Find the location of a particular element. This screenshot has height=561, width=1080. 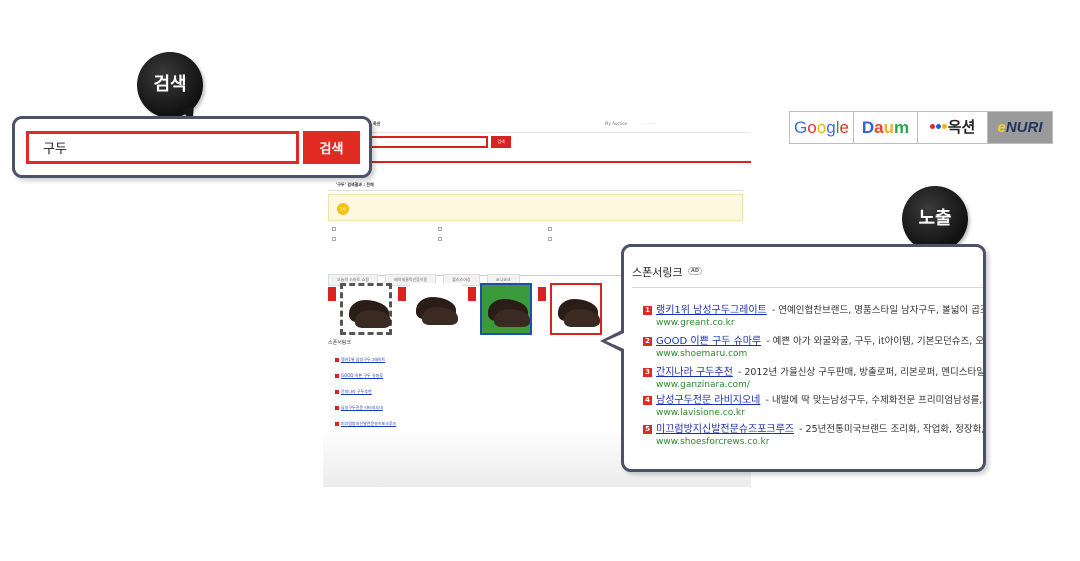

daum-logo: Daum is located at coordinates (886, 127).